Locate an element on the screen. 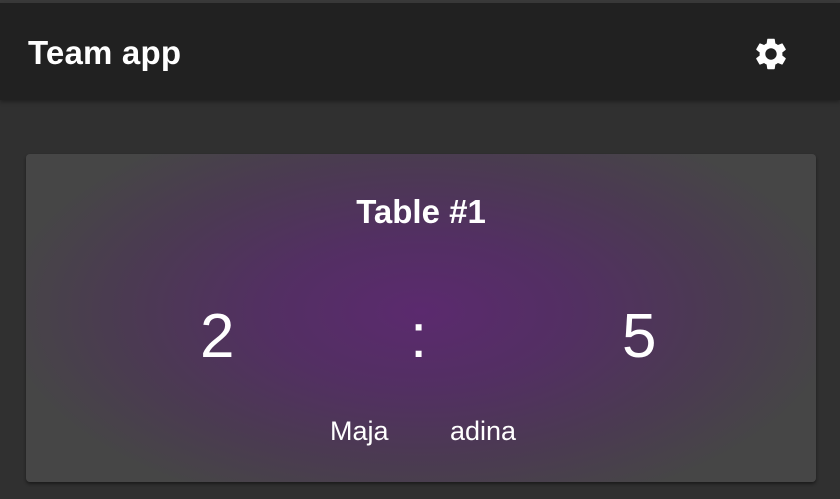 The width and height of the screenshot is (840, 499). score-left: 2 is located at coordinates (217, 336).